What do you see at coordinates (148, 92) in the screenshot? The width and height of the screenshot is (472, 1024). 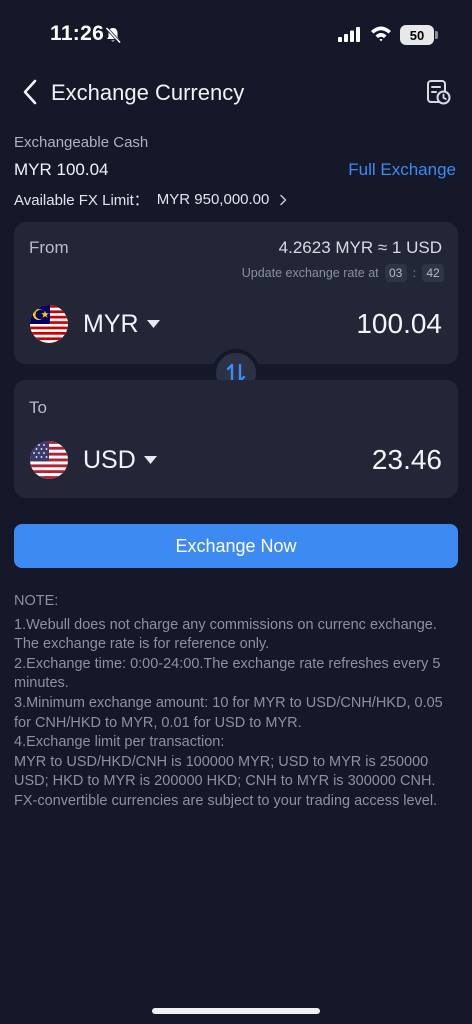 I see `page-title: Exchange Currency` at bounding box center [148, 92].